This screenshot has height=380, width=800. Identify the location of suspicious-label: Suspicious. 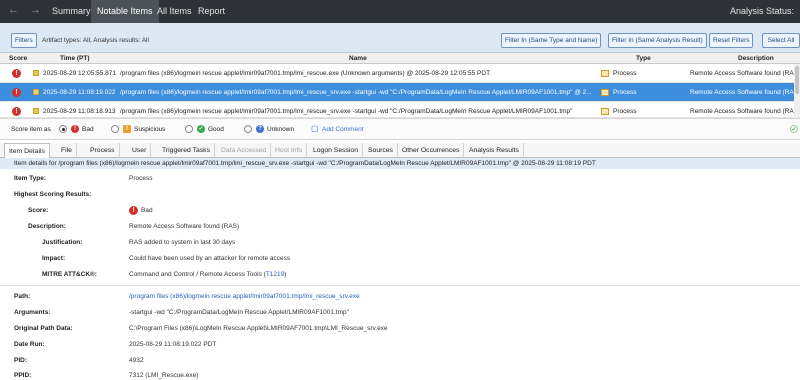
(149, 129).